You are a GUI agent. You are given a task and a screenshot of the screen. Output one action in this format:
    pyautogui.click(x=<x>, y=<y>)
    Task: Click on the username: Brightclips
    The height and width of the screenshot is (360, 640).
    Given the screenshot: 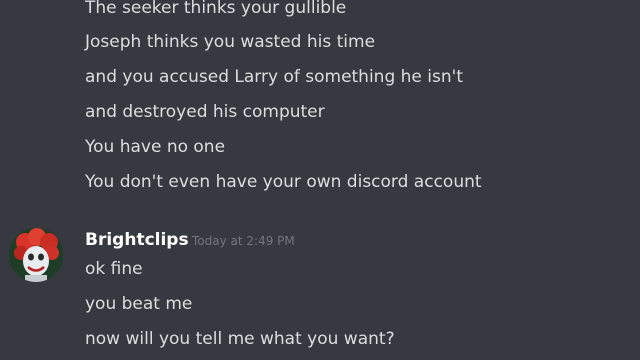 What is the action you would take?
    pyautogui.click(x=137, y=240)
    